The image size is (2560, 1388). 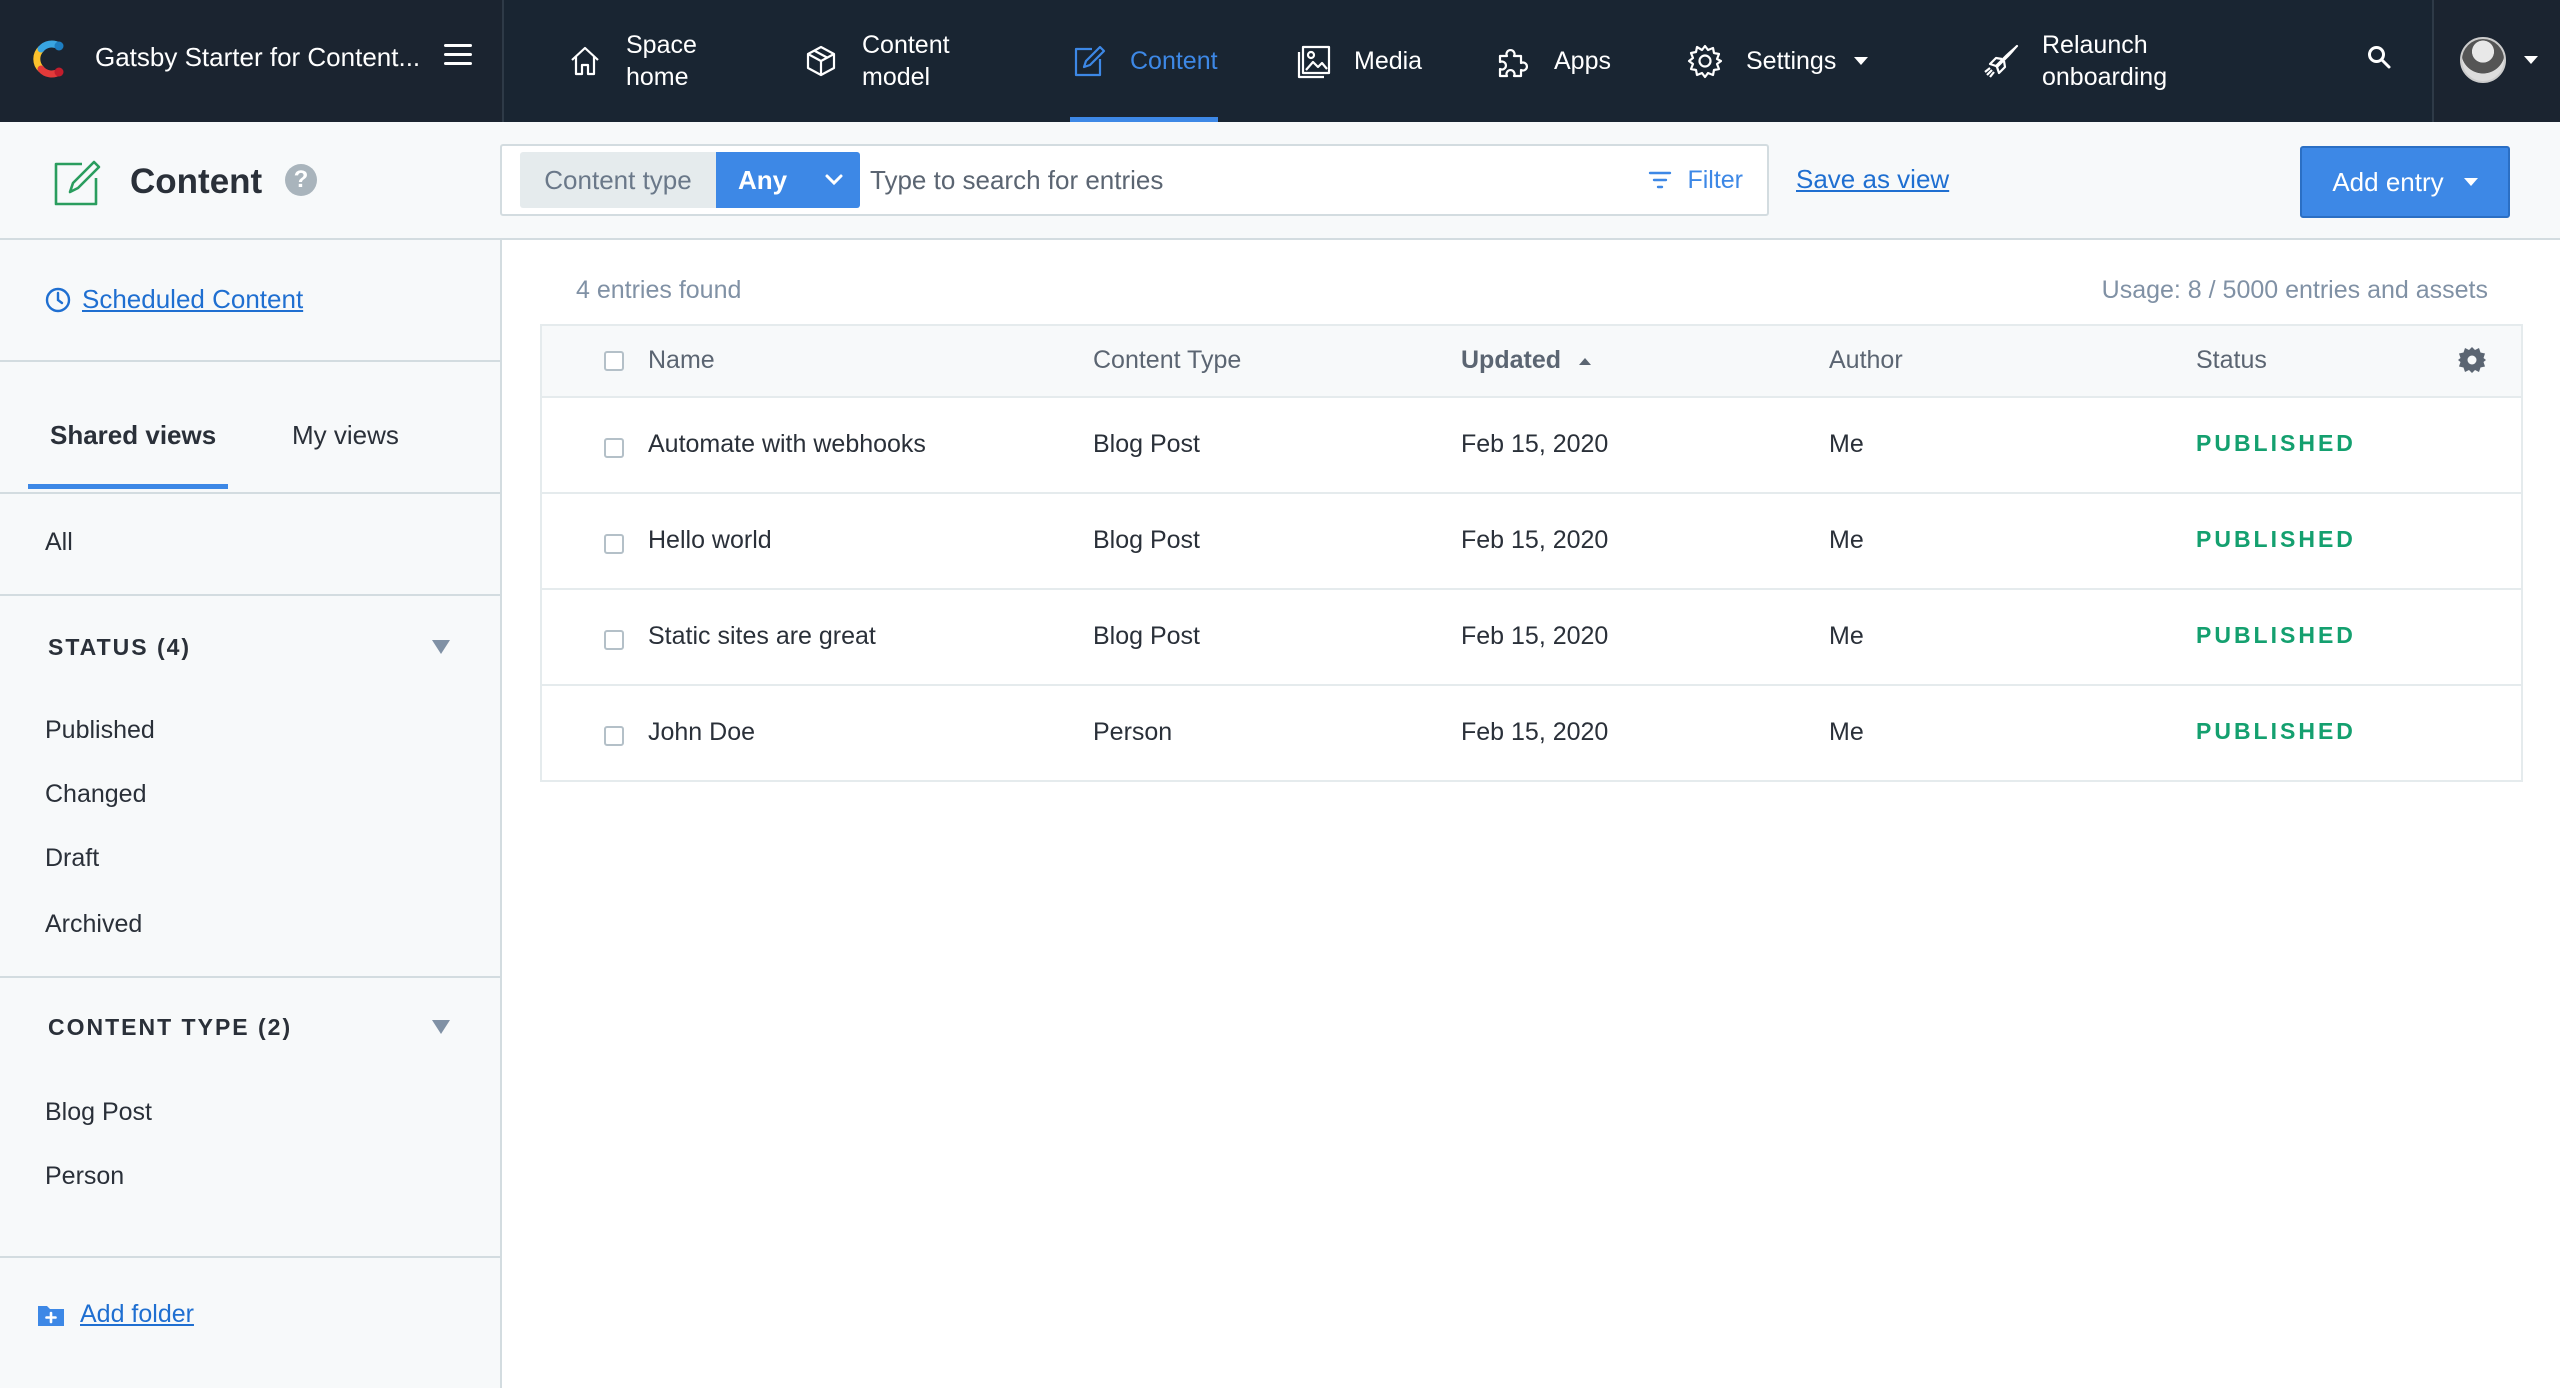 I want to click on view-archived: Archived, so click(x=93, y=924).